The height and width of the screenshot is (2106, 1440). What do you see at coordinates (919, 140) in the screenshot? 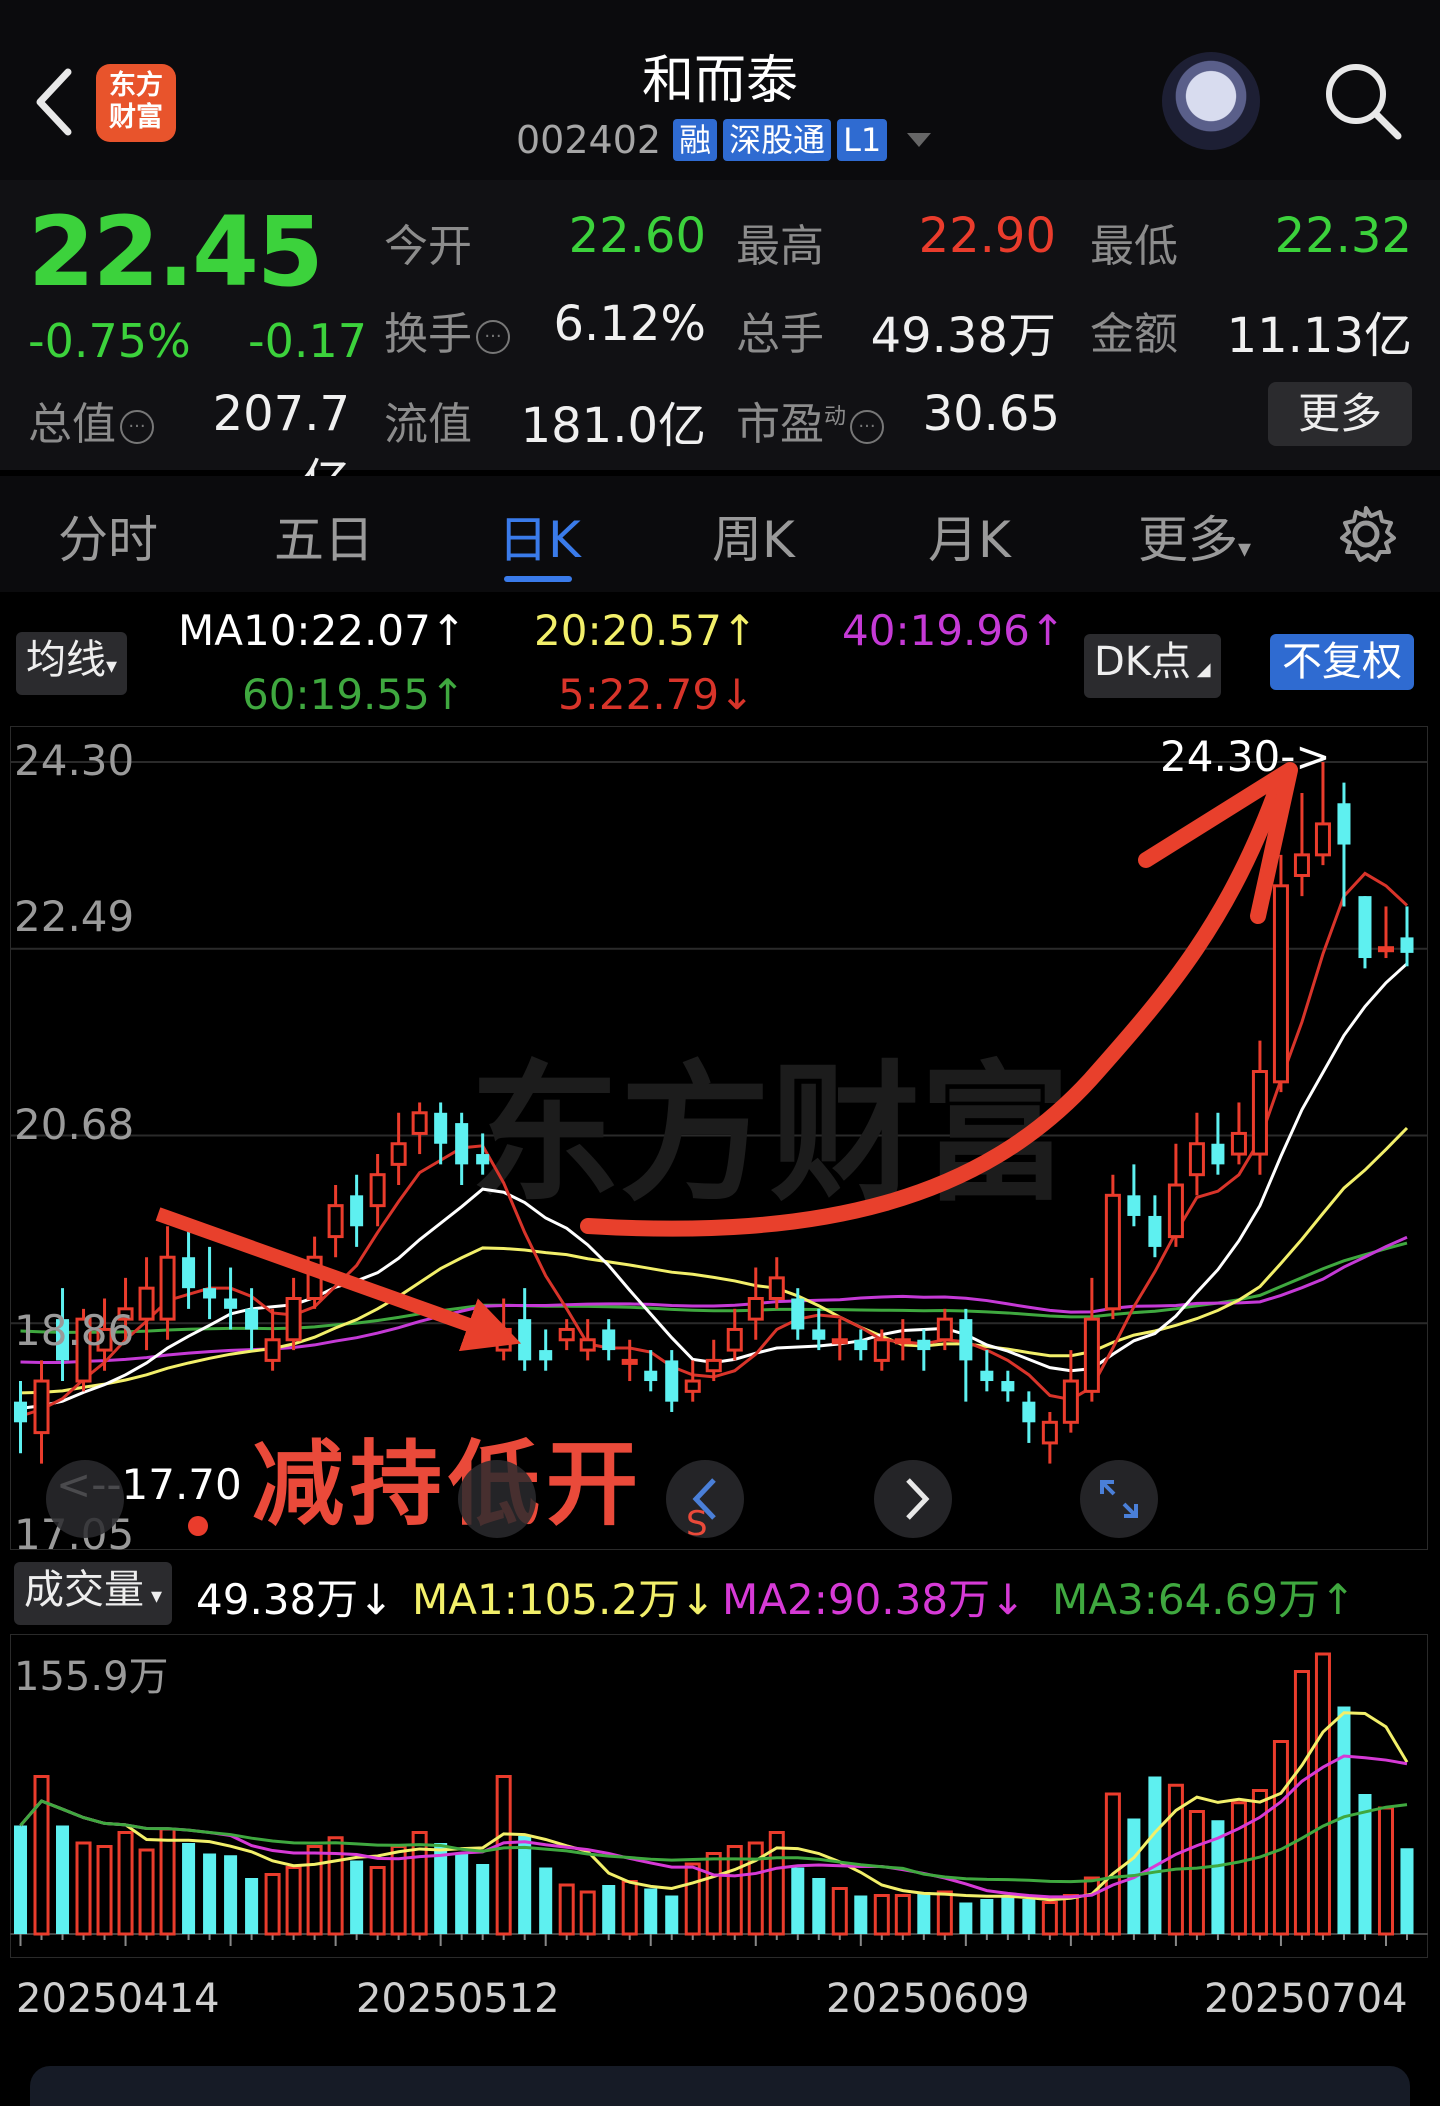
I see `dropdown-icon` at bounding box center [919, 140].